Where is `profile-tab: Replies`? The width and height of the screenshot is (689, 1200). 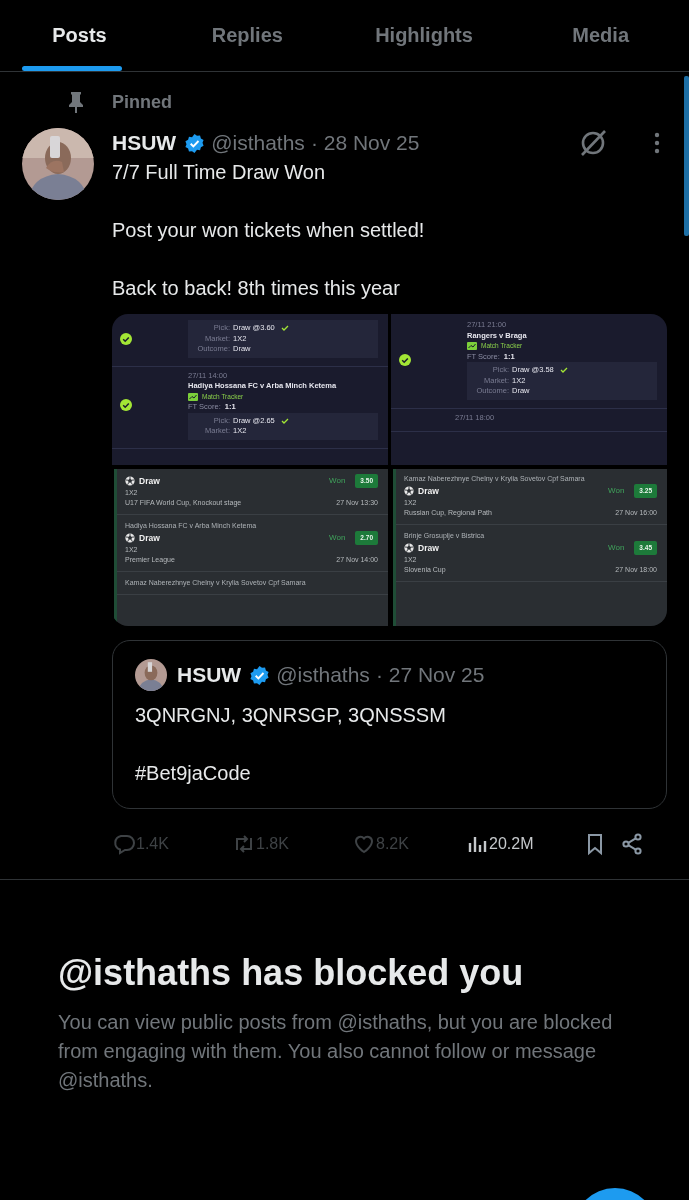
profile-tab: Replies is located at coordinates (247, 35).